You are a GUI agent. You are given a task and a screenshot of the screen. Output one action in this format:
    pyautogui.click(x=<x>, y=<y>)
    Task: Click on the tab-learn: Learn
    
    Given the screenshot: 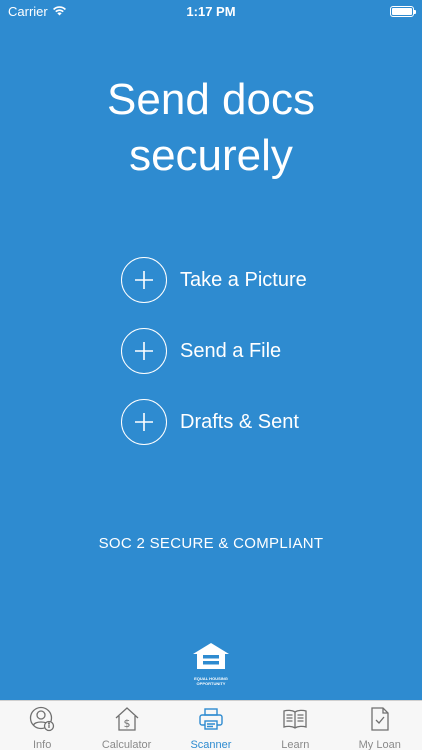 What is the action you would take?
    pyautogui.click(x=295, y=725)
    